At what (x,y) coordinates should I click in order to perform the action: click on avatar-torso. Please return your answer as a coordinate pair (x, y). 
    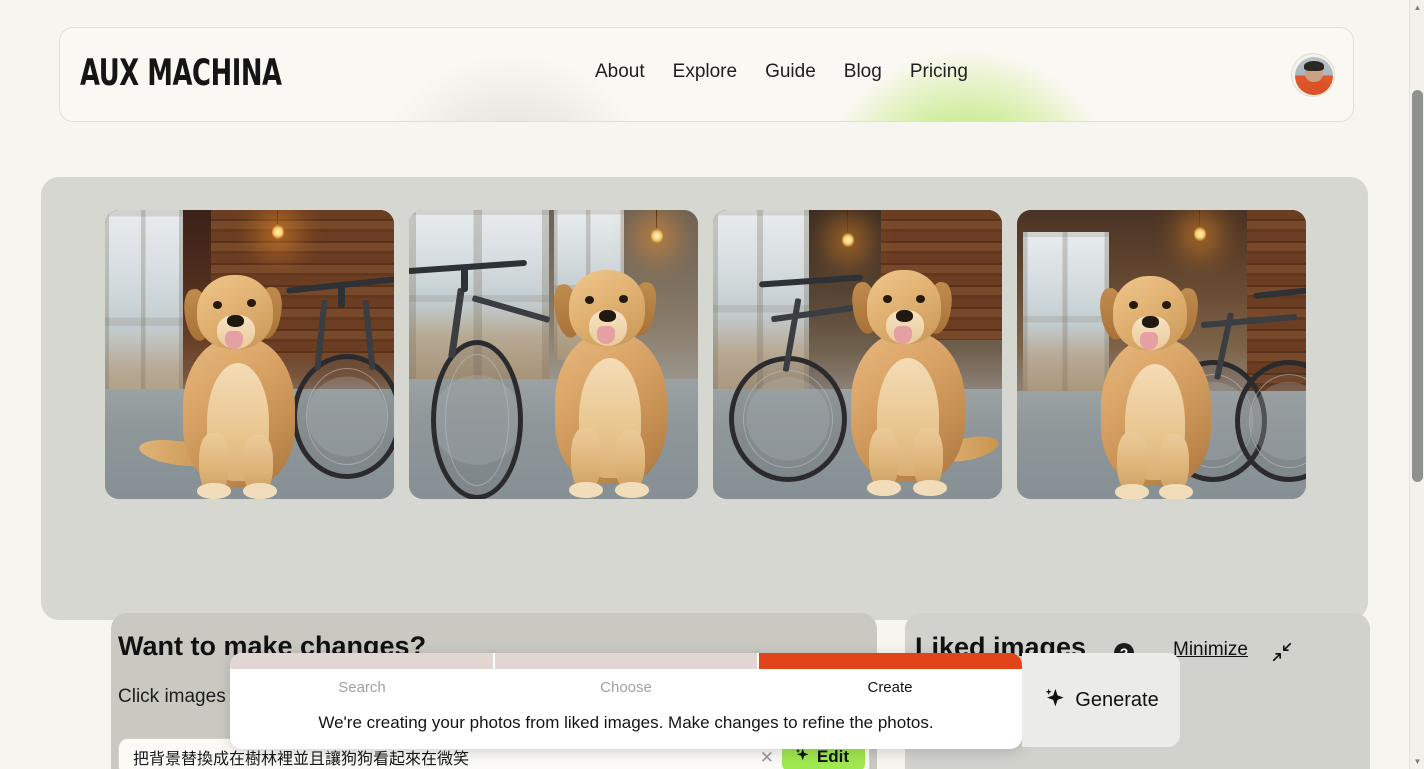
    Looking at the image, I should click on (1314, 88).